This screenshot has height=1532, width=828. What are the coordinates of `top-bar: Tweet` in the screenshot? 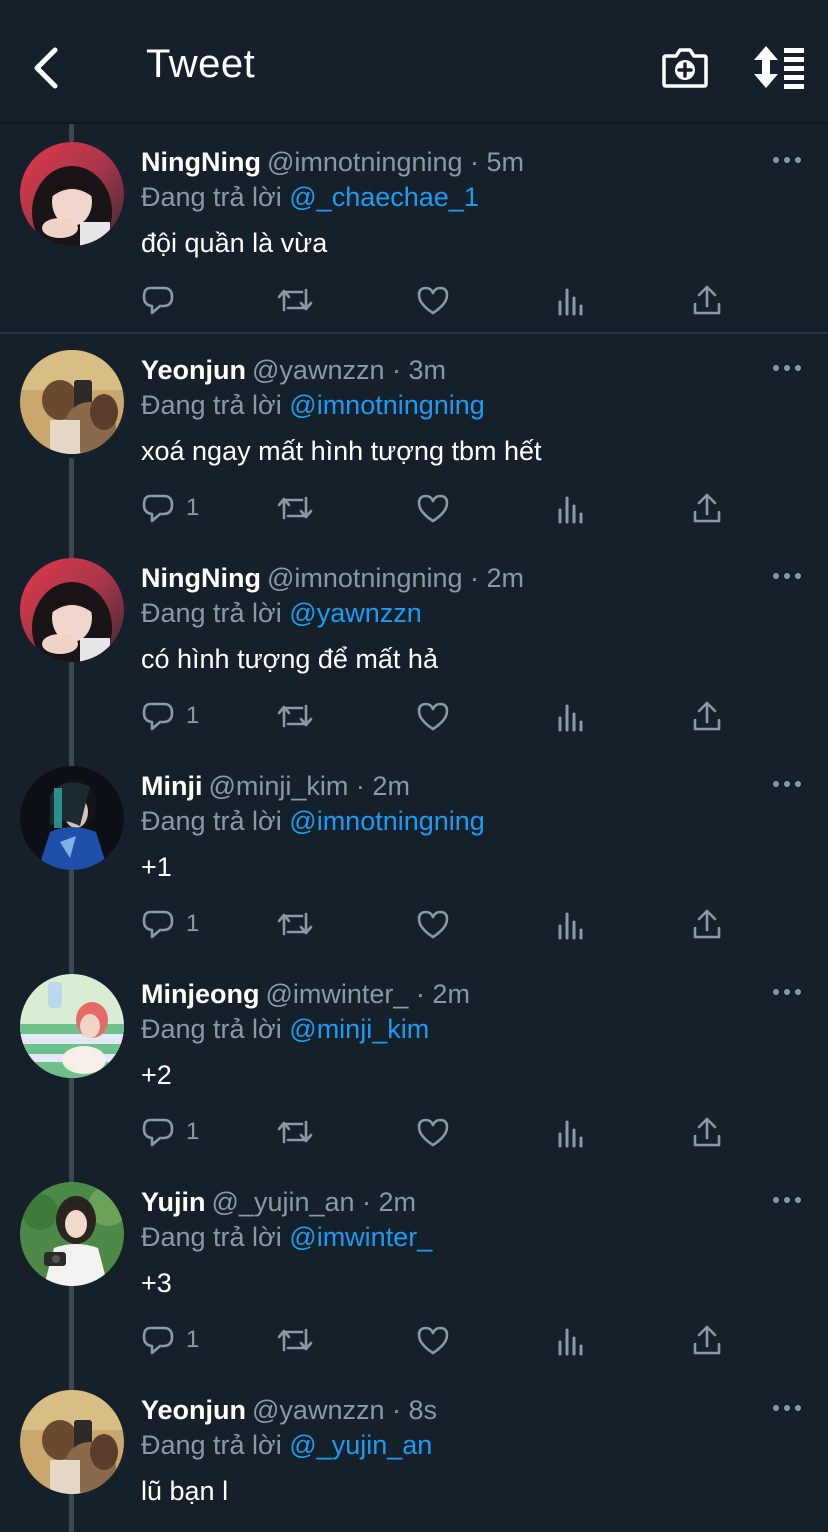 It's located at (414, 62).